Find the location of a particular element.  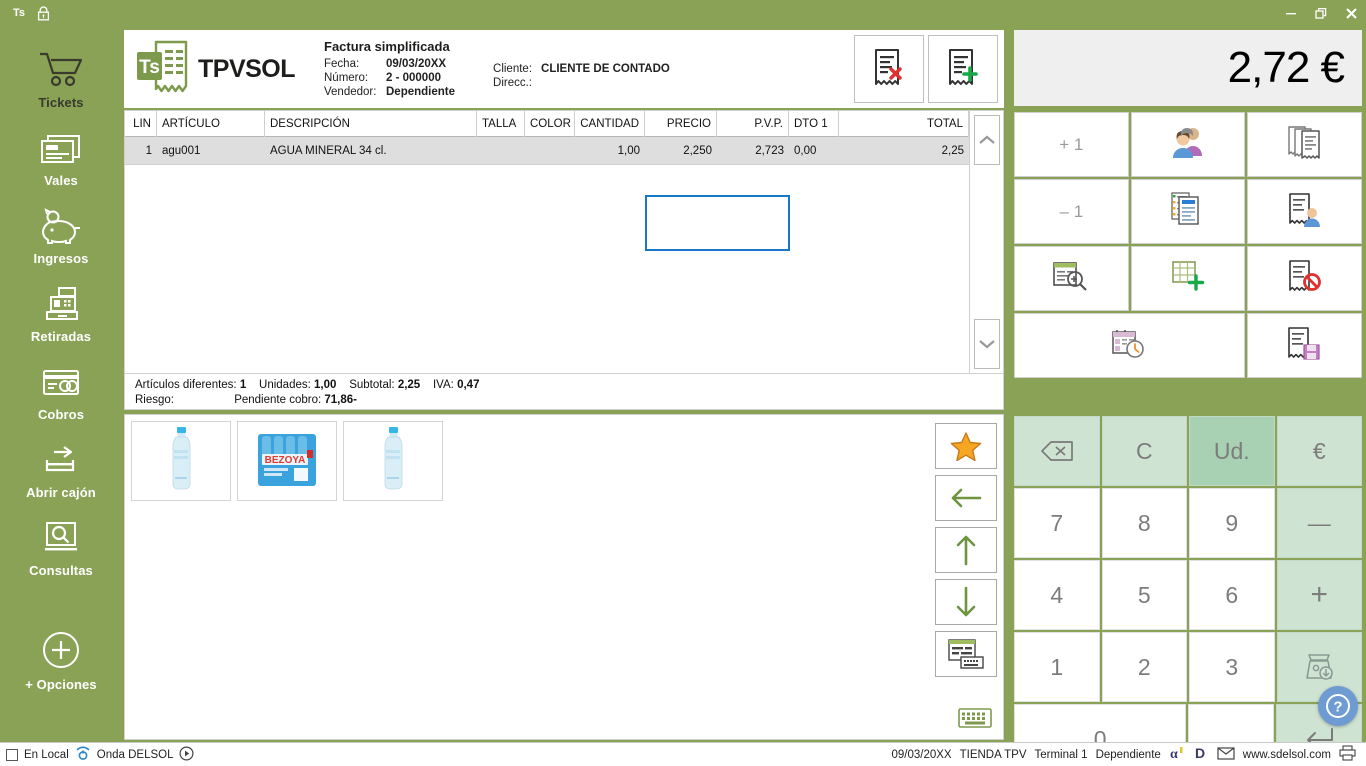

field-value-fecha: 09/03/20XX is located at coordinates (416, 63).